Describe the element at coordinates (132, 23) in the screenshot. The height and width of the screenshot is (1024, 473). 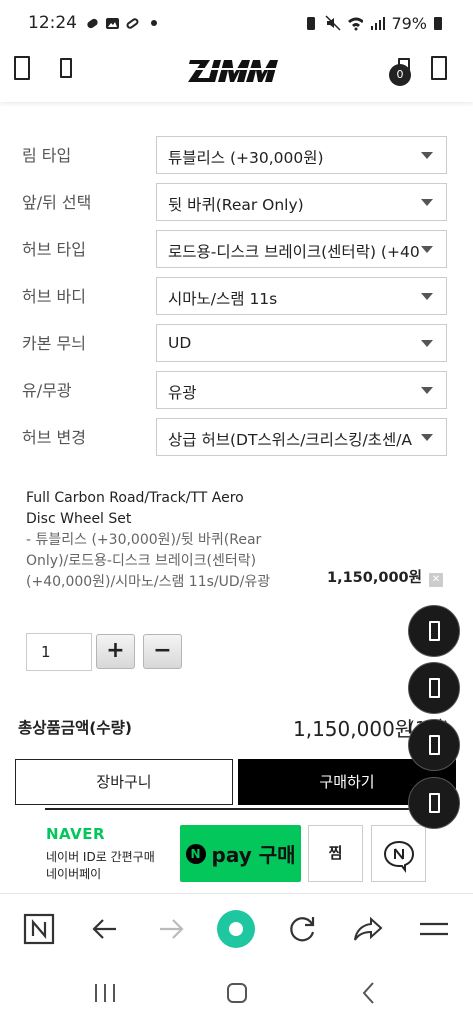
I see `notification-link-icon` at that location.